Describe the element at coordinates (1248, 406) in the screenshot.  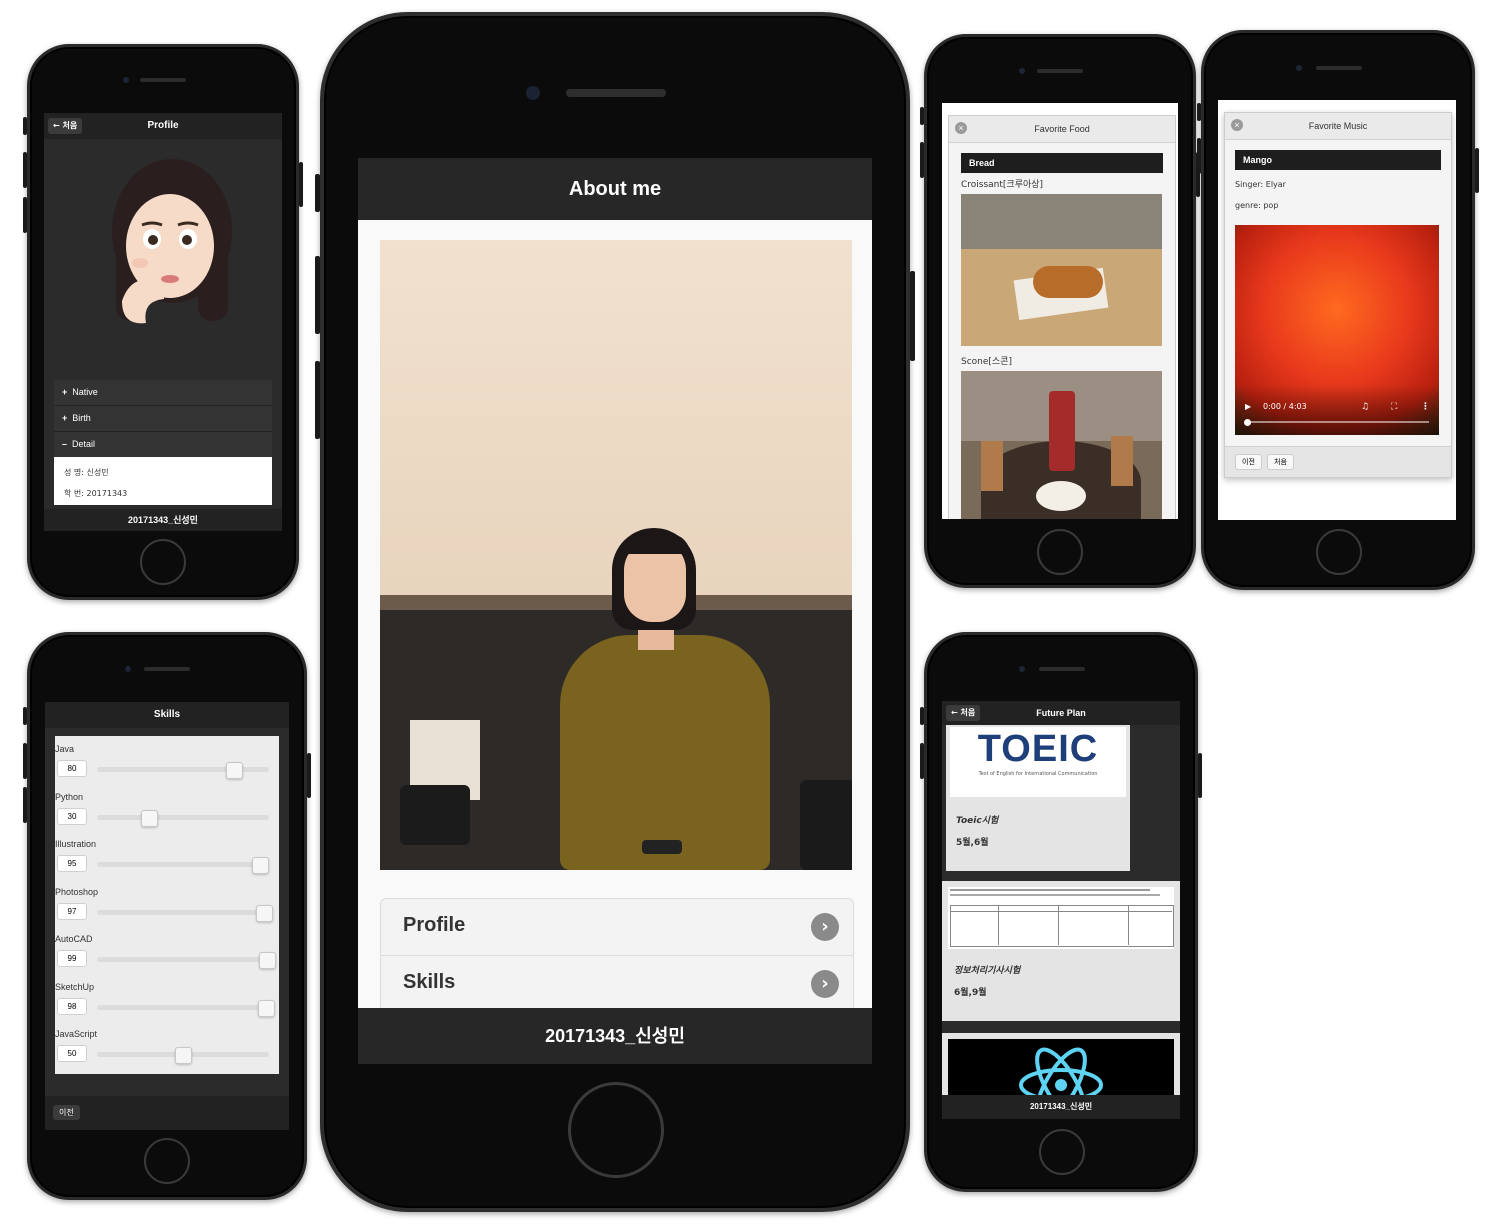
I see `play-icon: ▶` at that location.